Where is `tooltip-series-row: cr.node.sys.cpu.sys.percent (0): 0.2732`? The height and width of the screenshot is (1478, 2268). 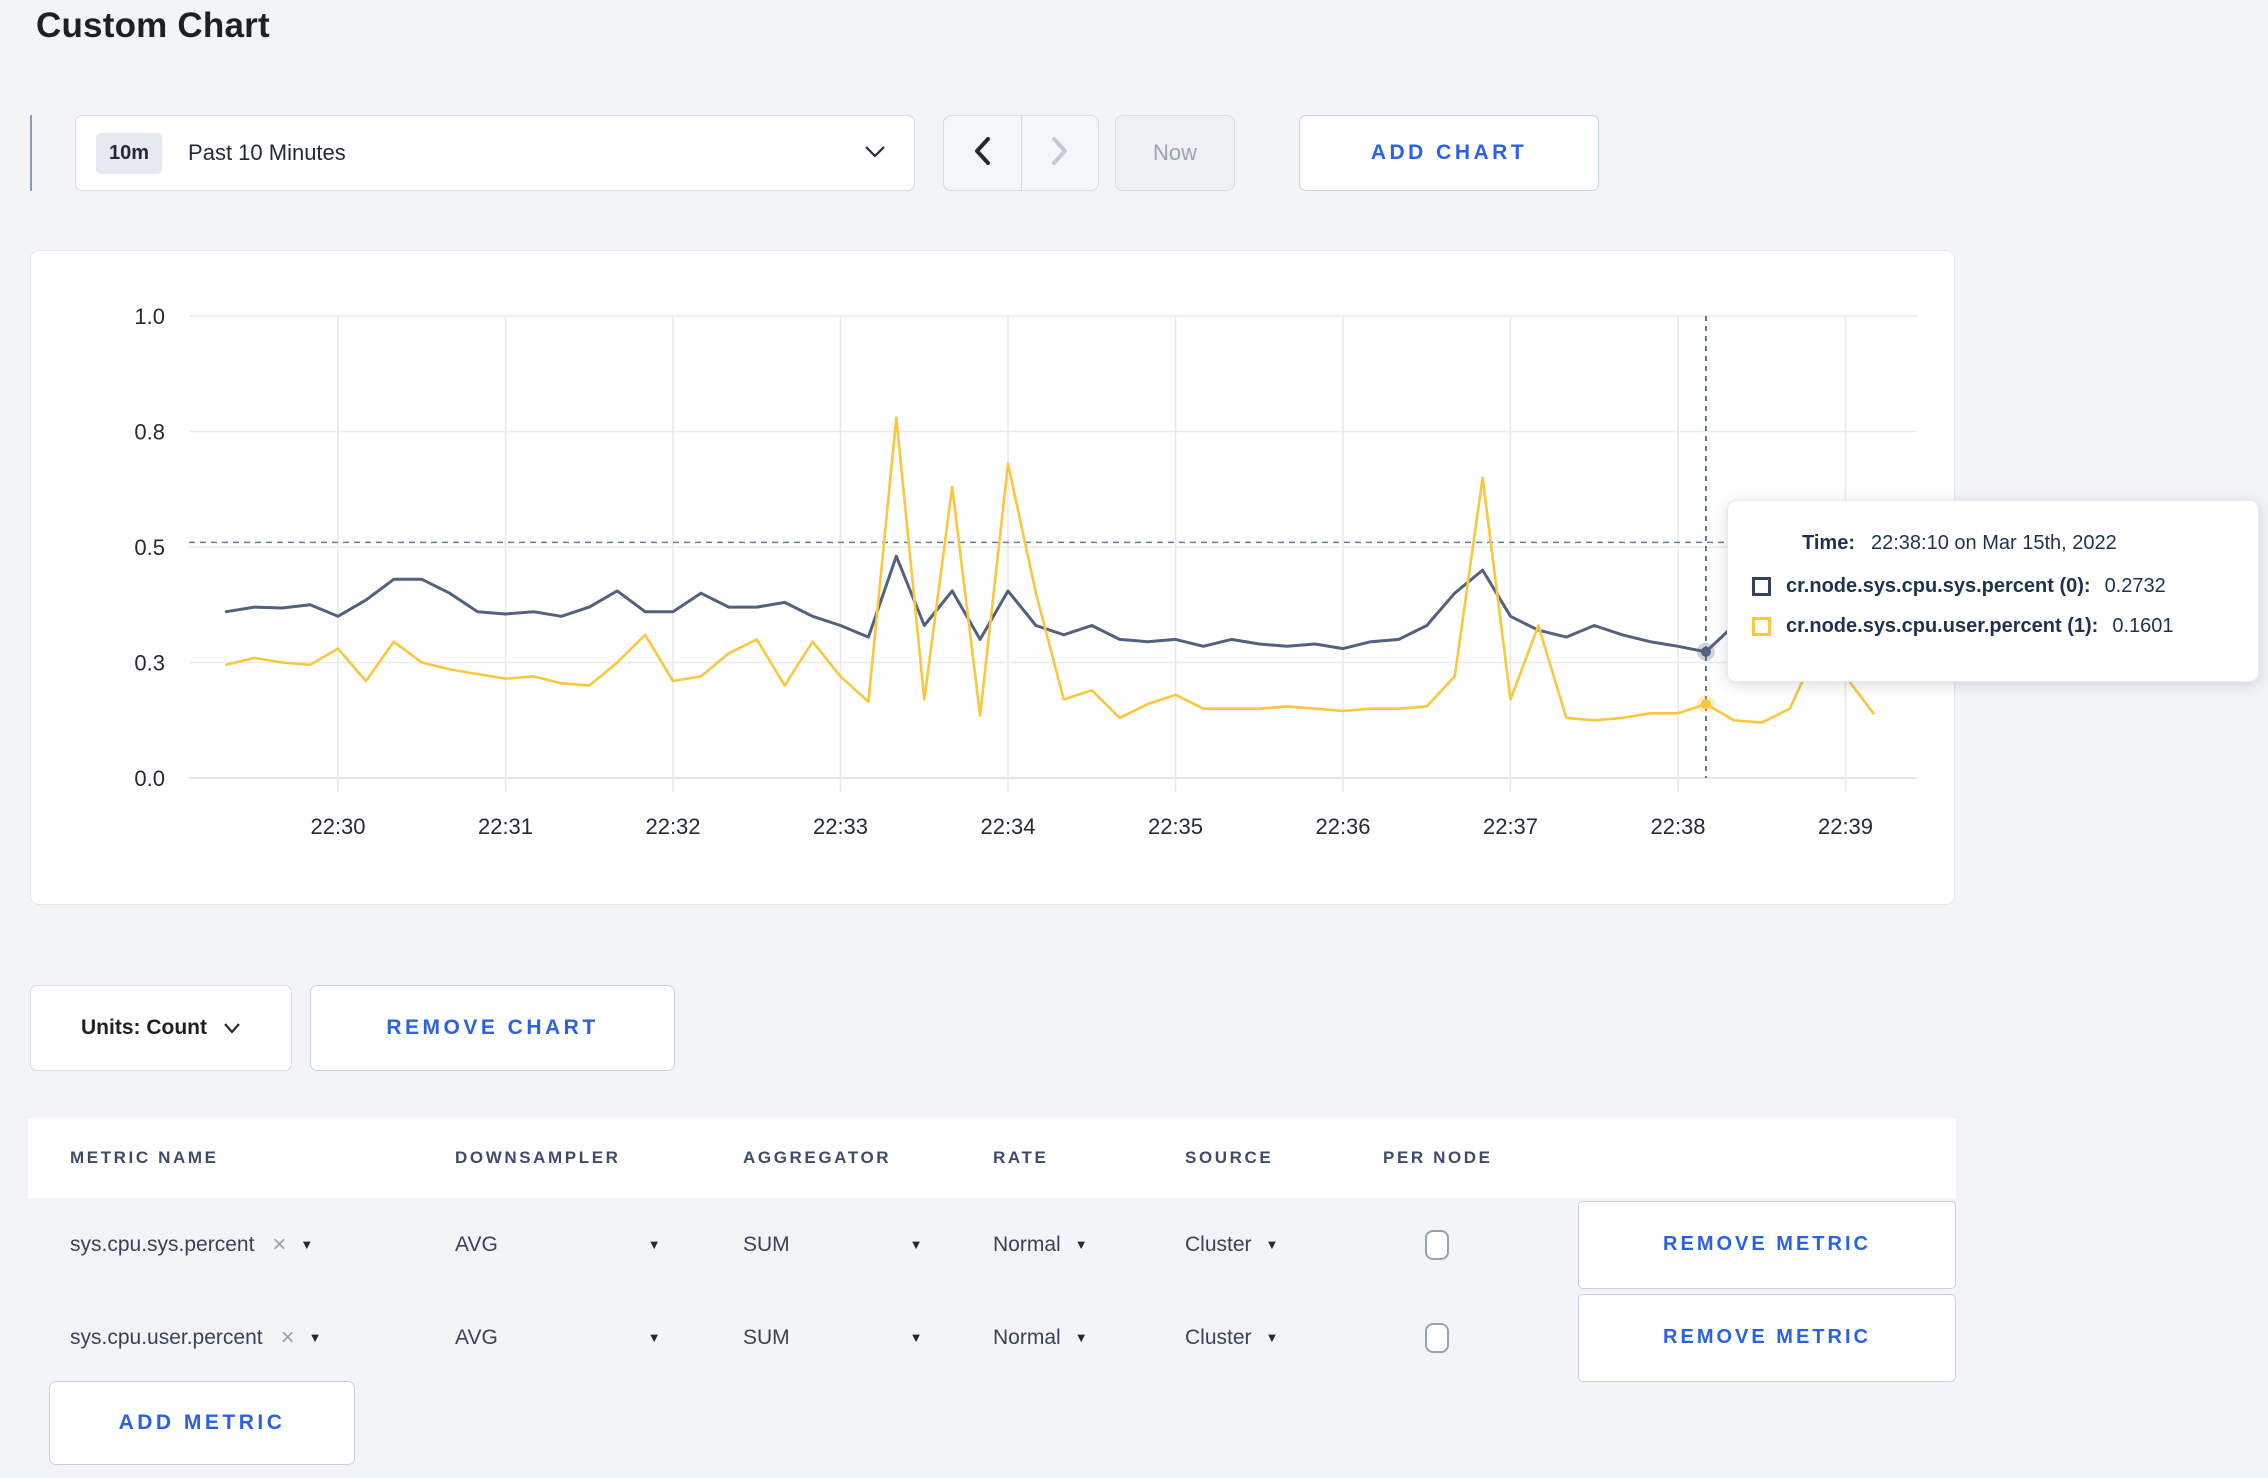
tooltip-series-row: cr.node.sys.cpu.sys.percent (0): 0.2732 is located at coordinates (1992, 586).